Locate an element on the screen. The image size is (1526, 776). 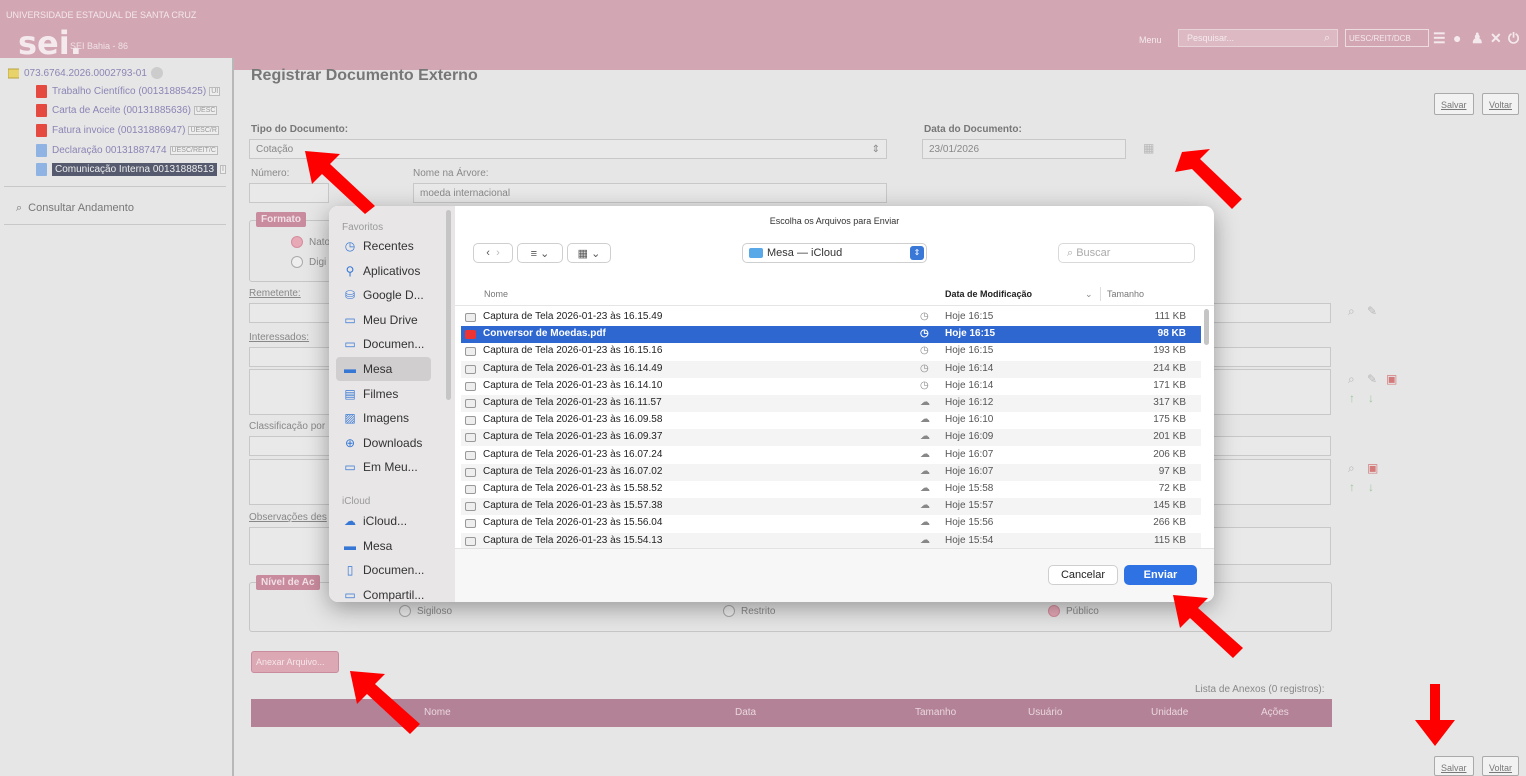
back-button-bottom: Voltar is located at coordinates (1501, 766).